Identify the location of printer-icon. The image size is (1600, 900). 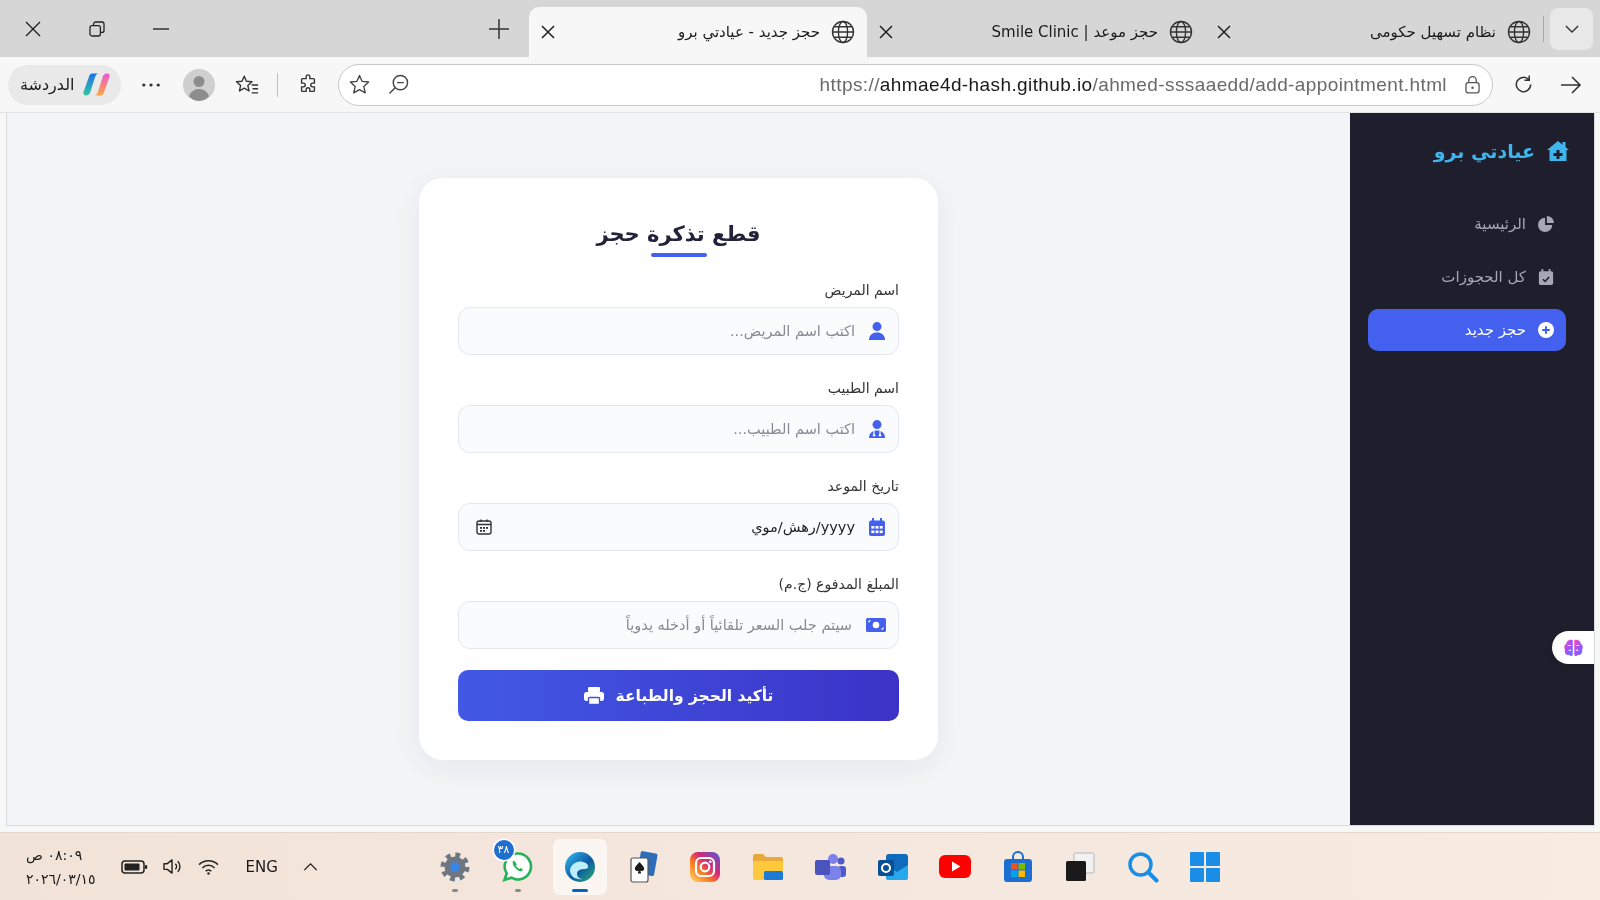
(593, 695).